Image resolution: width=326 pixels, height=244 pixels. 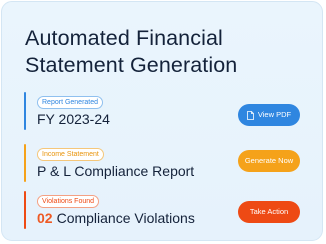 I want to click on status-chip-report-generated: Report Generated, so click(x=70, y=102).